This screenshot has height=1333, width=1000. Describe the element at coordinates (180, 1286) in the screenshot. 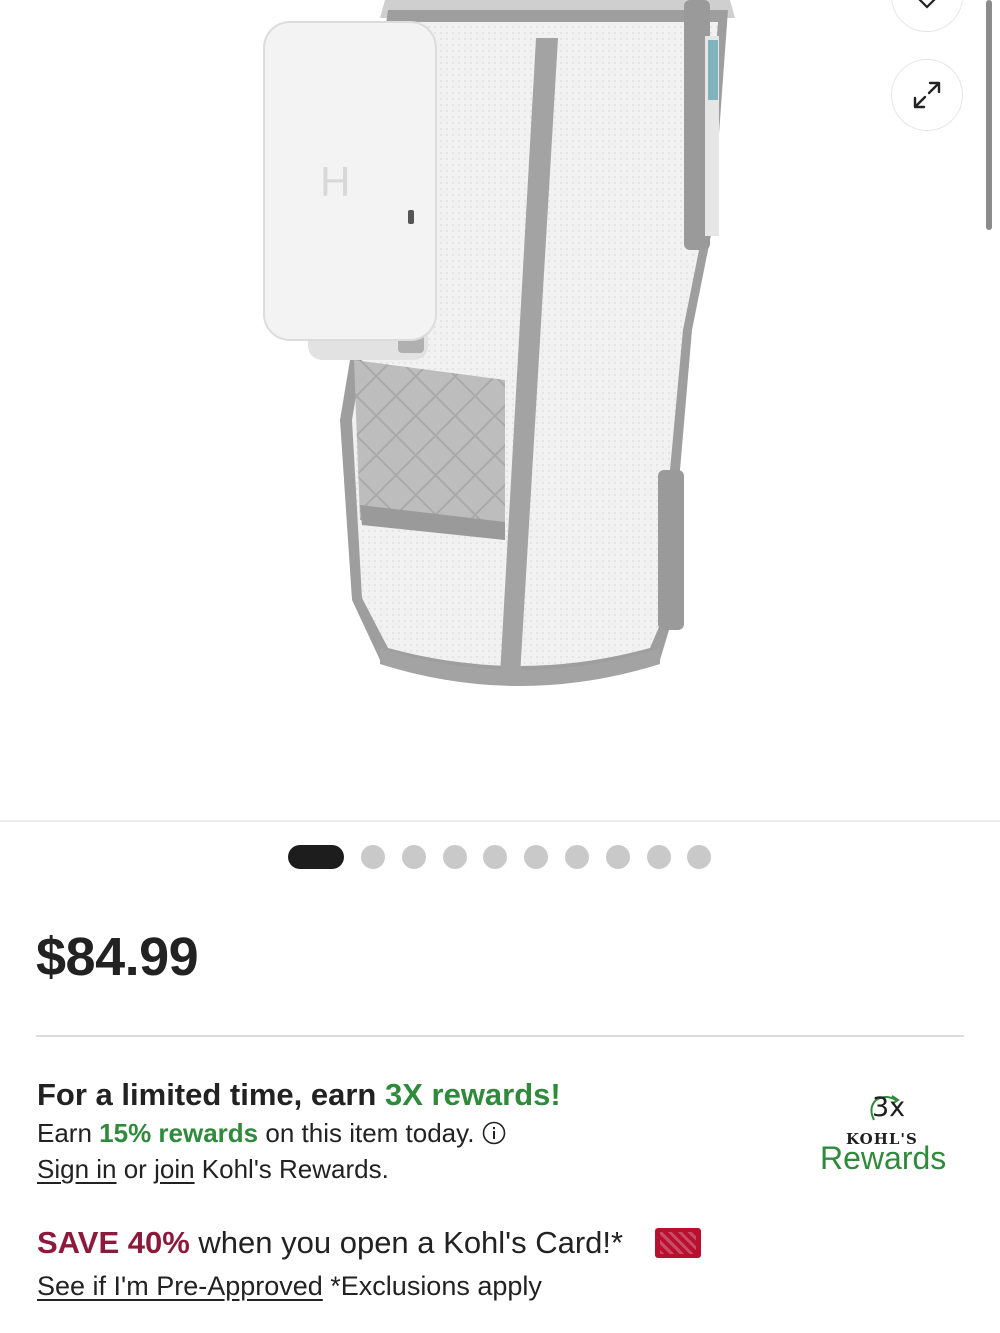

I see `pre-approved-link: See if I'm Pre-Approved` at that location.